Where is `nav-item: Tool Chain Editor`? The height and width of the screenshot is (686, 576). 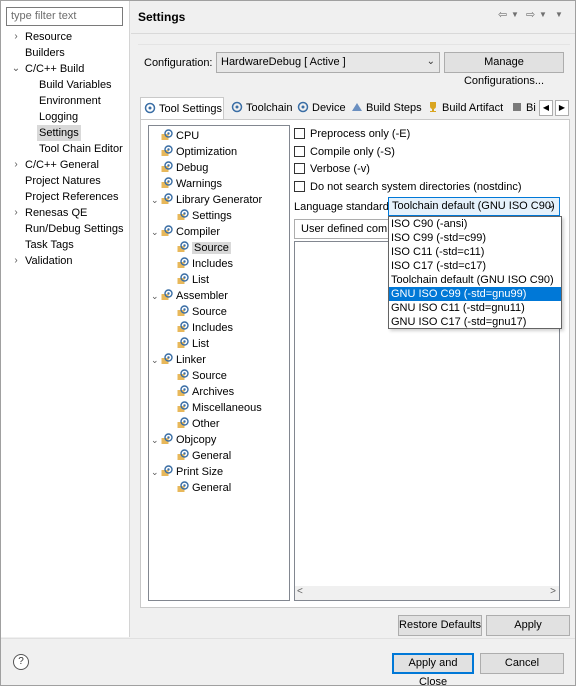 nav-item: Tool Chain Editor is located at coordinates (65, 149).